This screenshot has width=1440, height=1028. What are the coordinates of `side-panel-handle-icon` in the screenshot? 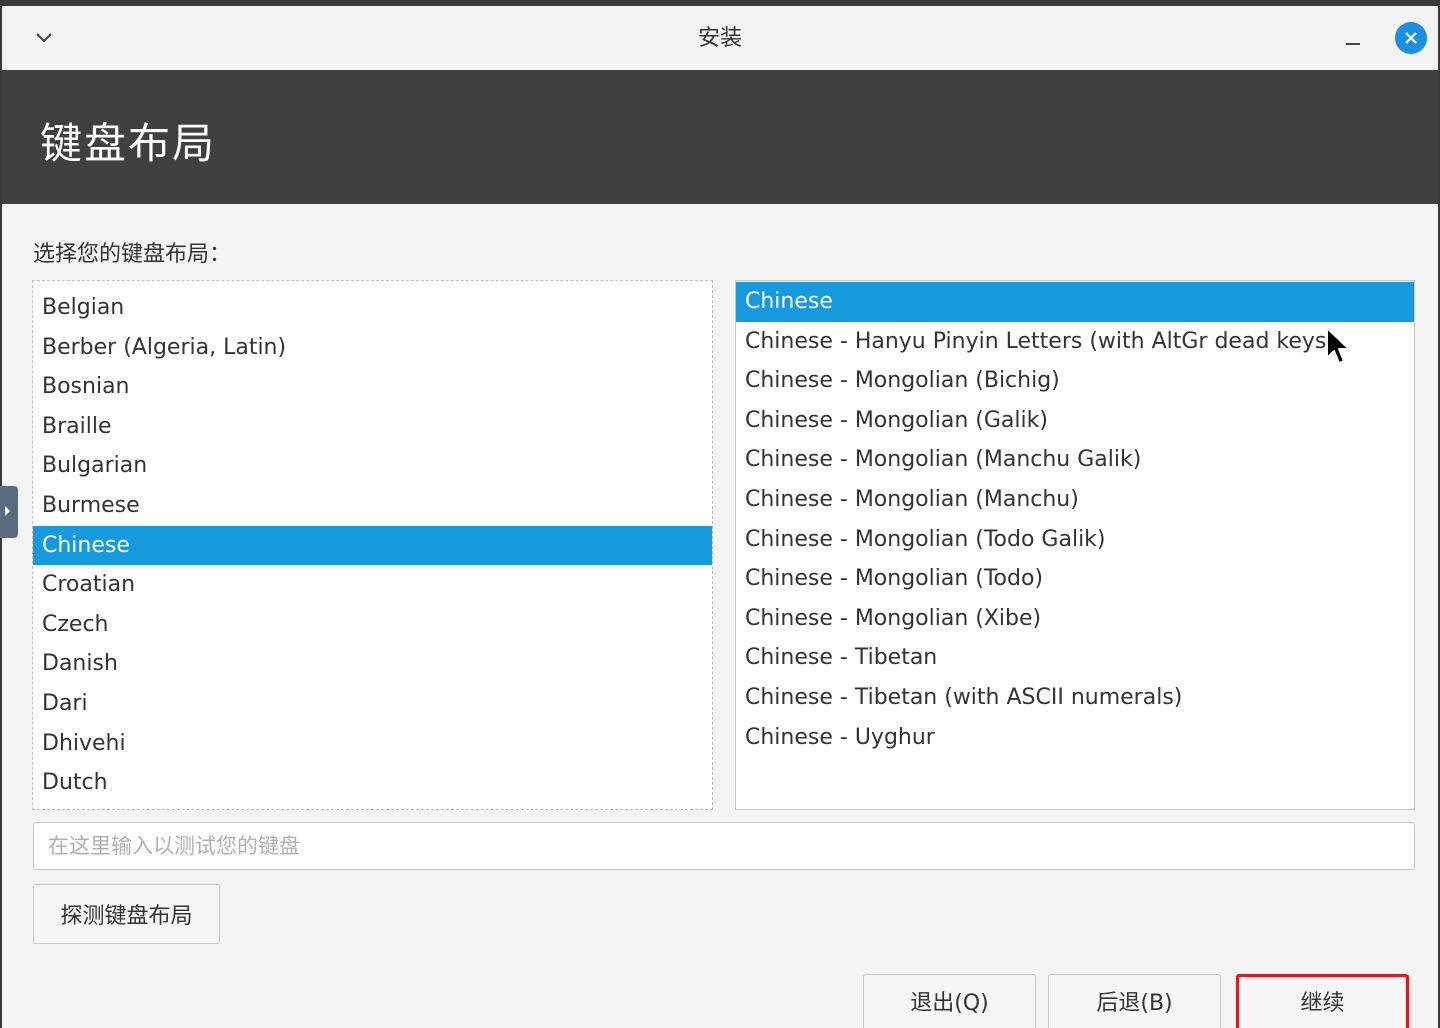 It's located at (9, 512).